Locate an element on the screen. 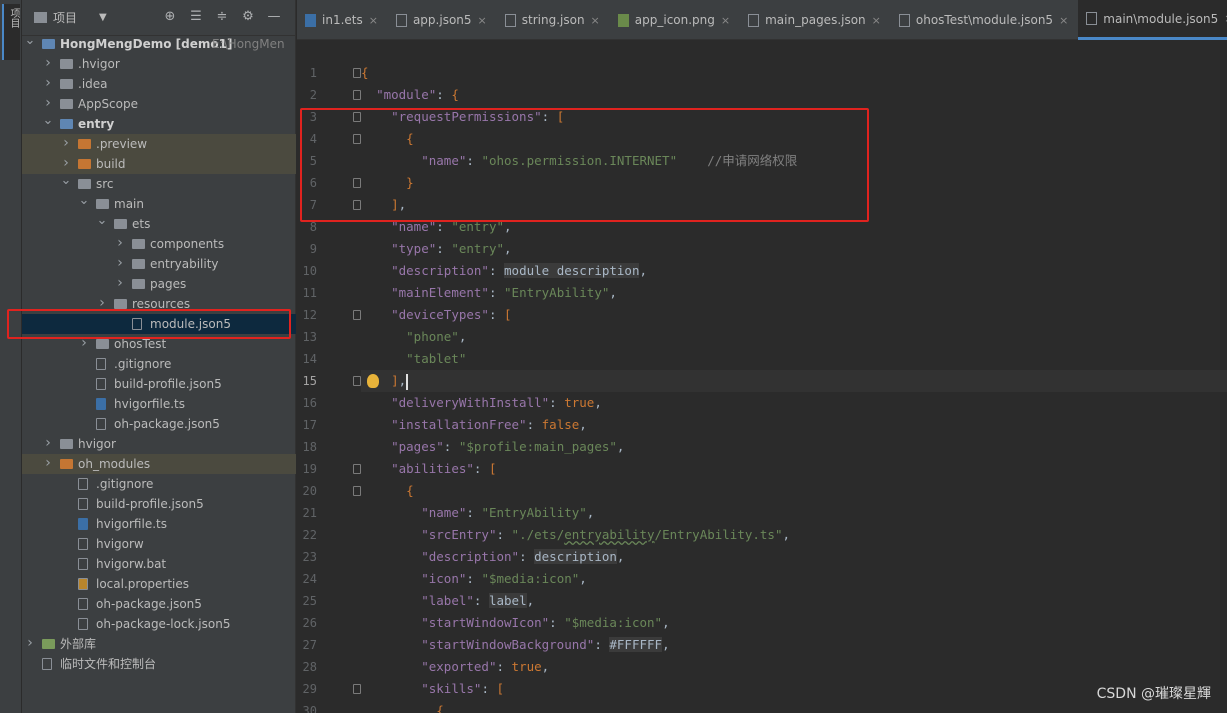  code-line: "name": "EntryAbility", is located at coordinates (794, 513).